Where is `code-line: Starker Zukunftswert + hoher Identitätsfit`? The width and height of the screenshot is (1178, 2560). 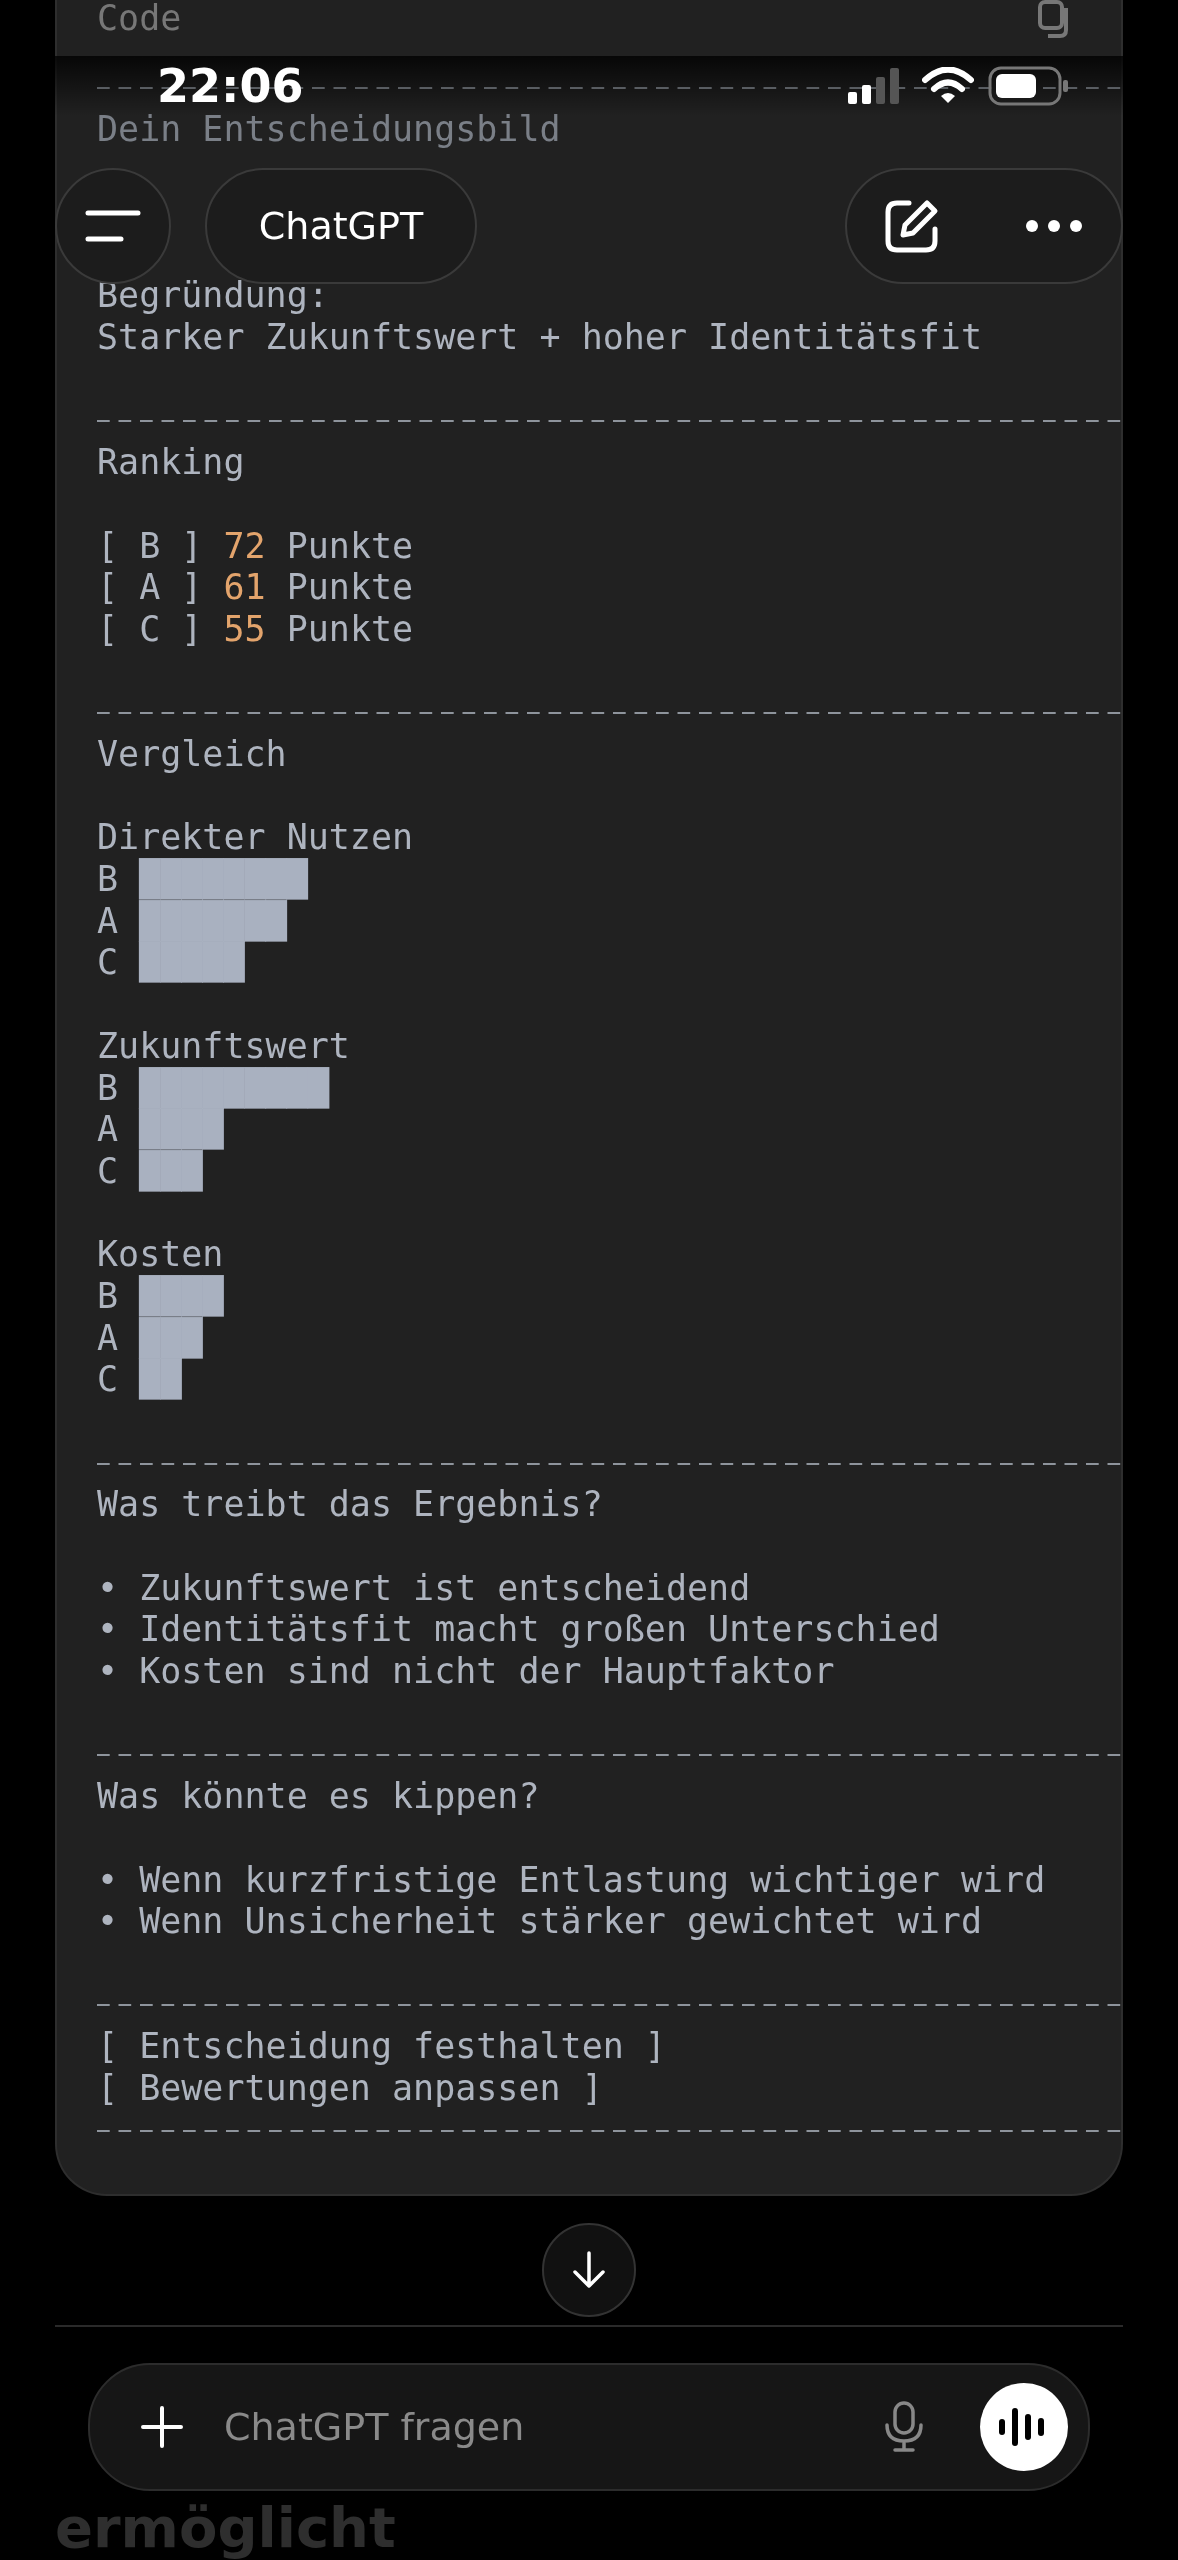
code-line: Starker Zukunftswert + hoher Identitätsfit is located at coordinates (540, 338).